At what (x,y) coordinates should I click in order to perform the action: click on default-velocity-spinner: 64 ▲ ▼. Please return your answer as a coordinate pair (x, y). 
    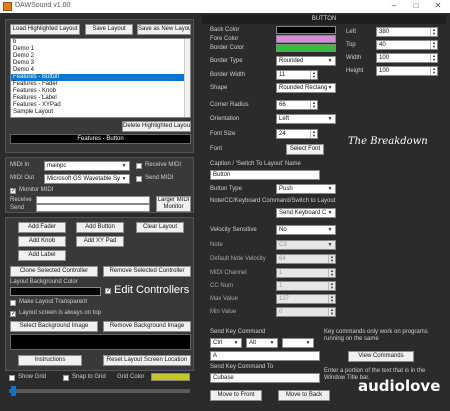
    Looking at the image, I should click on (306, 259).